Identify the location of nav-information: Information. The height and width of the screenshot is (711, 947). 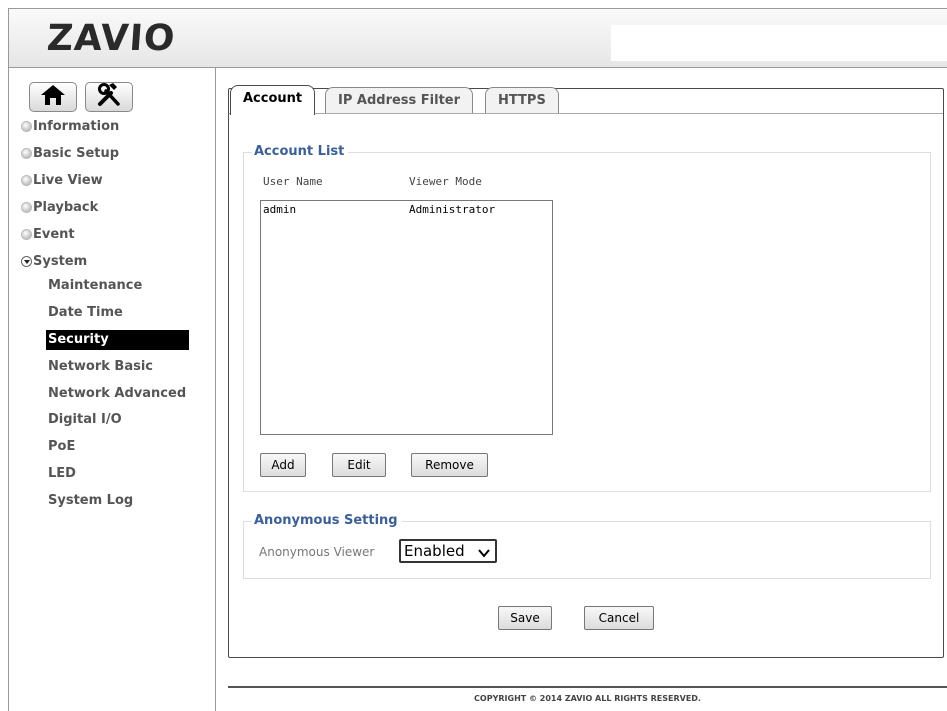
(70, 126).